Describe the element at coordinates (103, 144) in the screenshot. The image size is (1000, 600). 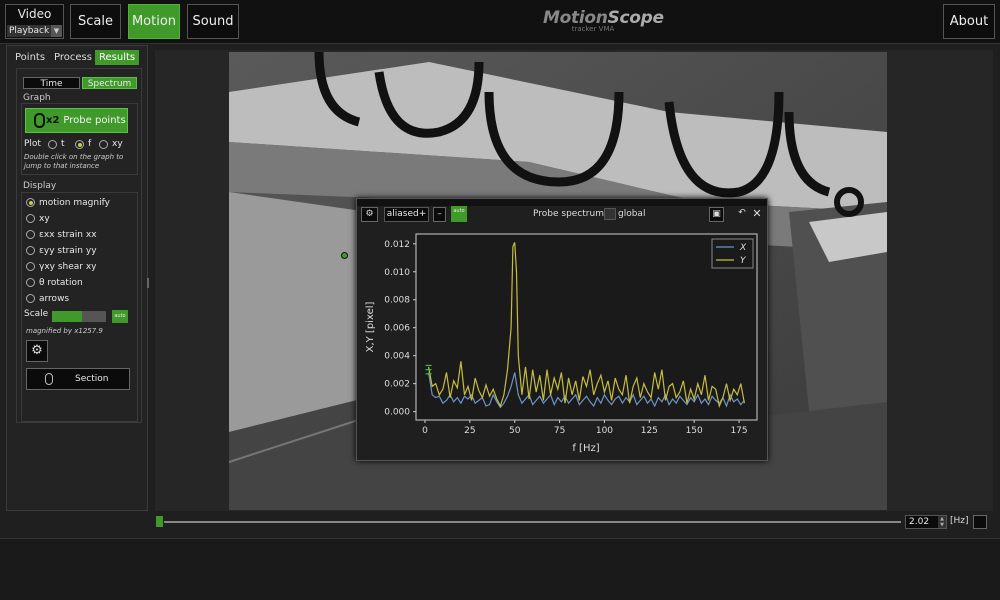
I see `plot-radio-xy` at that location.